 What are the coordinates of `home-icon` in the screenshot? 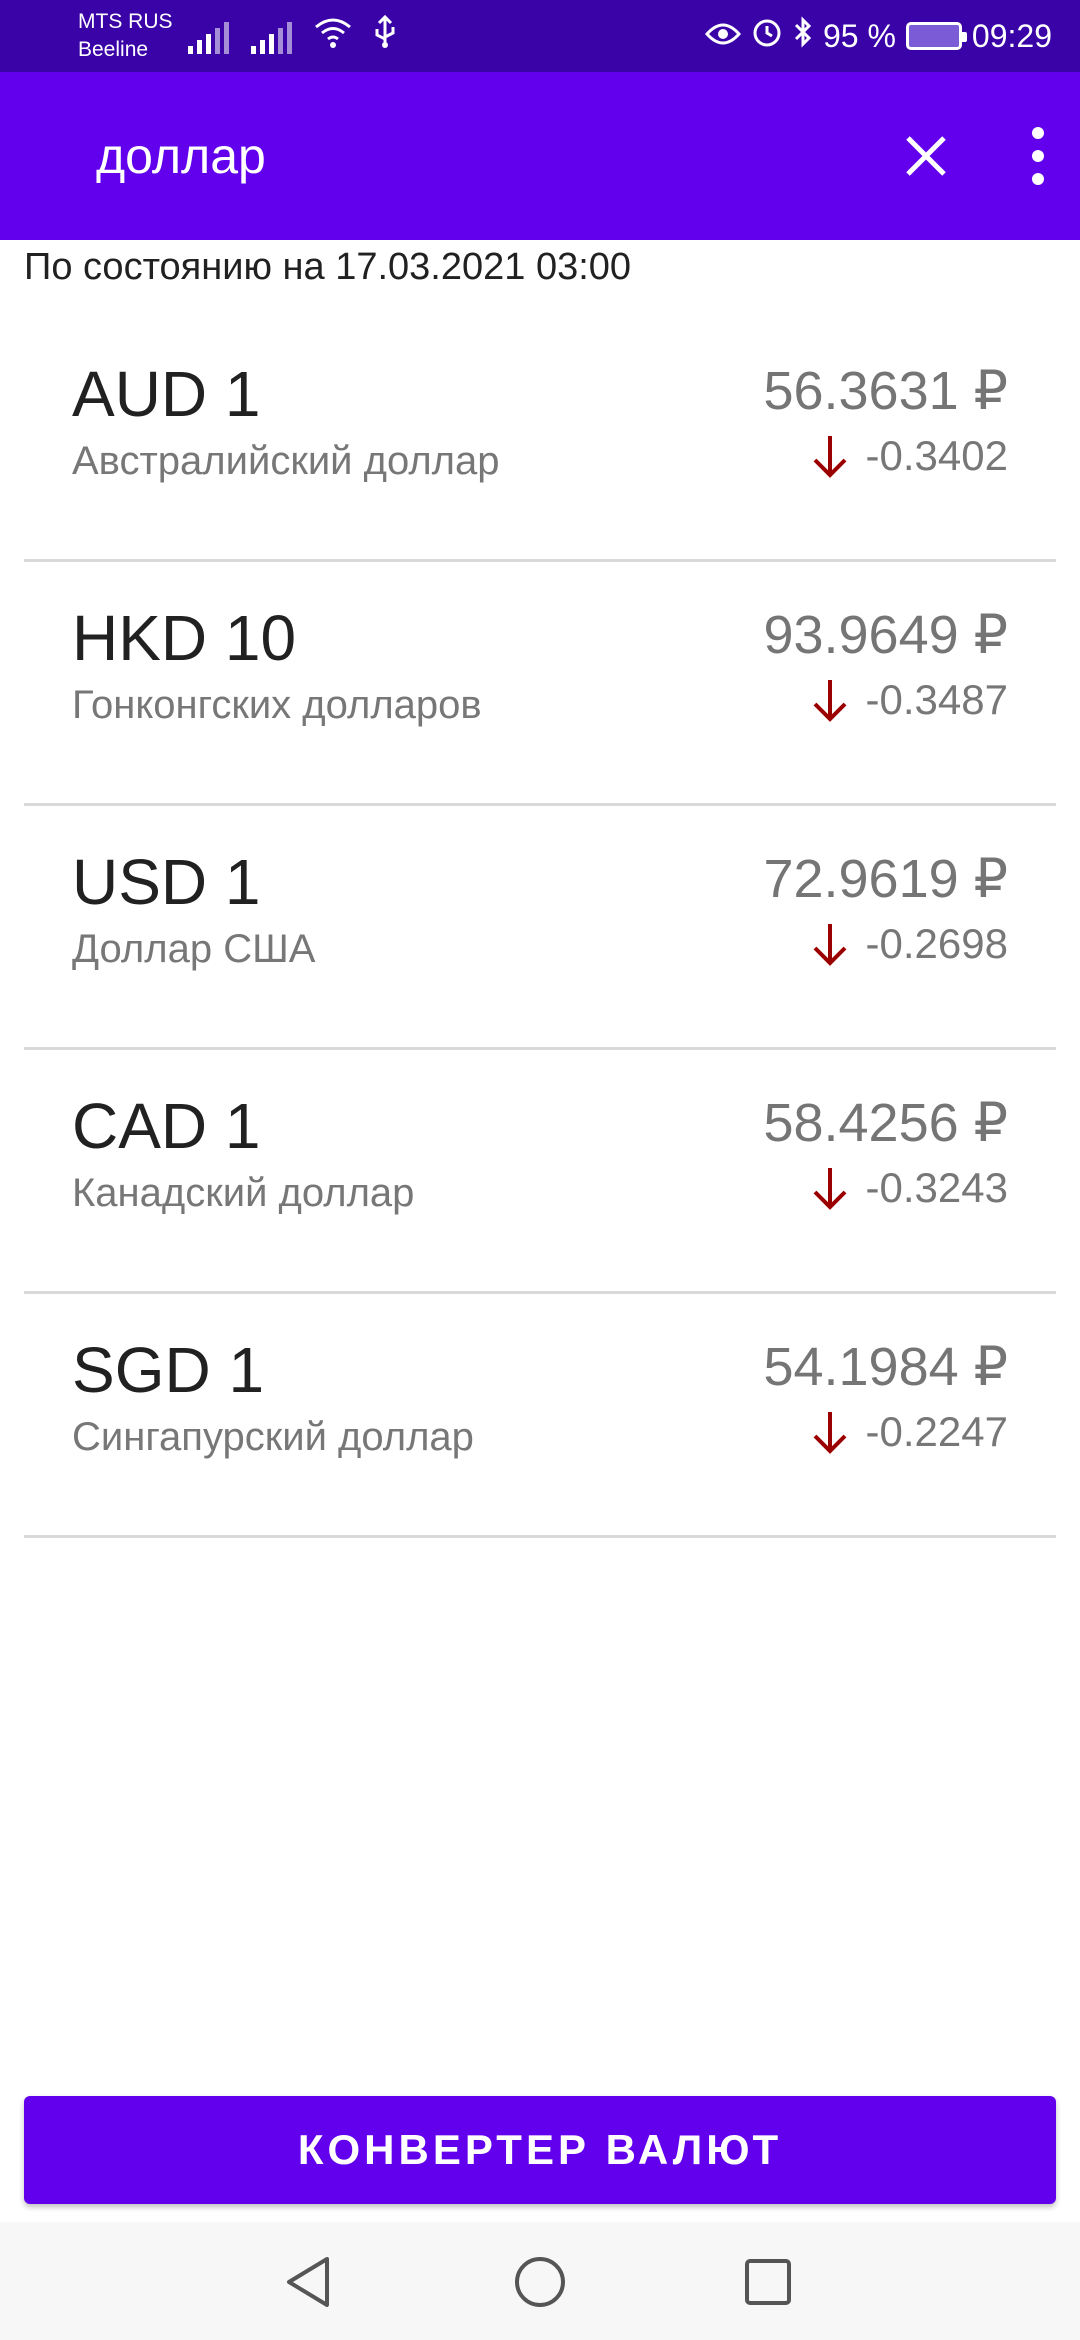 It's located at (540, 2282).